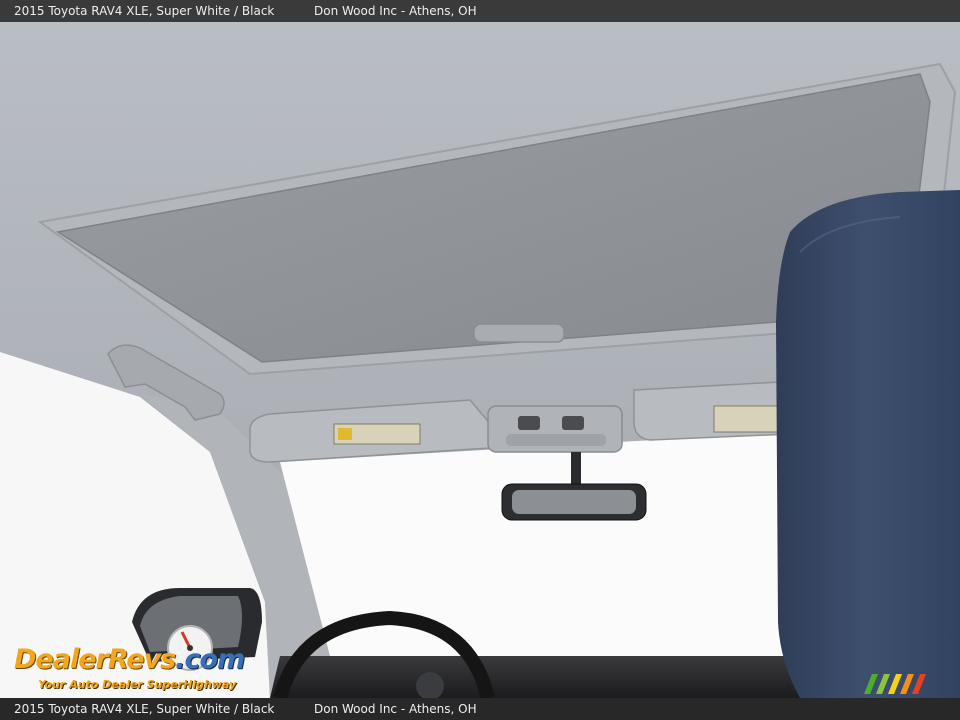 The height and width of the screenshot is (720, 960). Describe the element at coordinates (395, 709) in the screenshot. I see `dealer-caption-bottom: Don Wood Inc - Athens, OH` at that location.